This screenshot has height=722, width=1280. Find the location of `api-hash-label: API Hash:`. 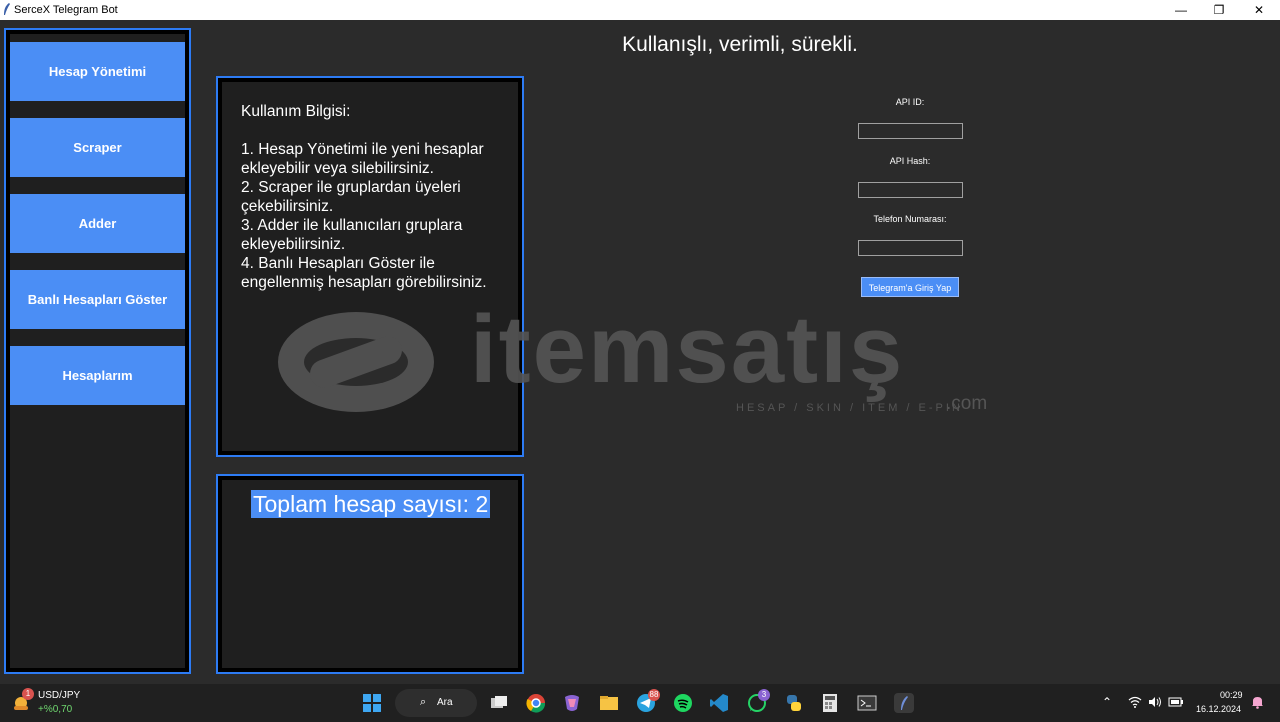

api-hash-label: API Hash: is located at coordinates (910, 161).